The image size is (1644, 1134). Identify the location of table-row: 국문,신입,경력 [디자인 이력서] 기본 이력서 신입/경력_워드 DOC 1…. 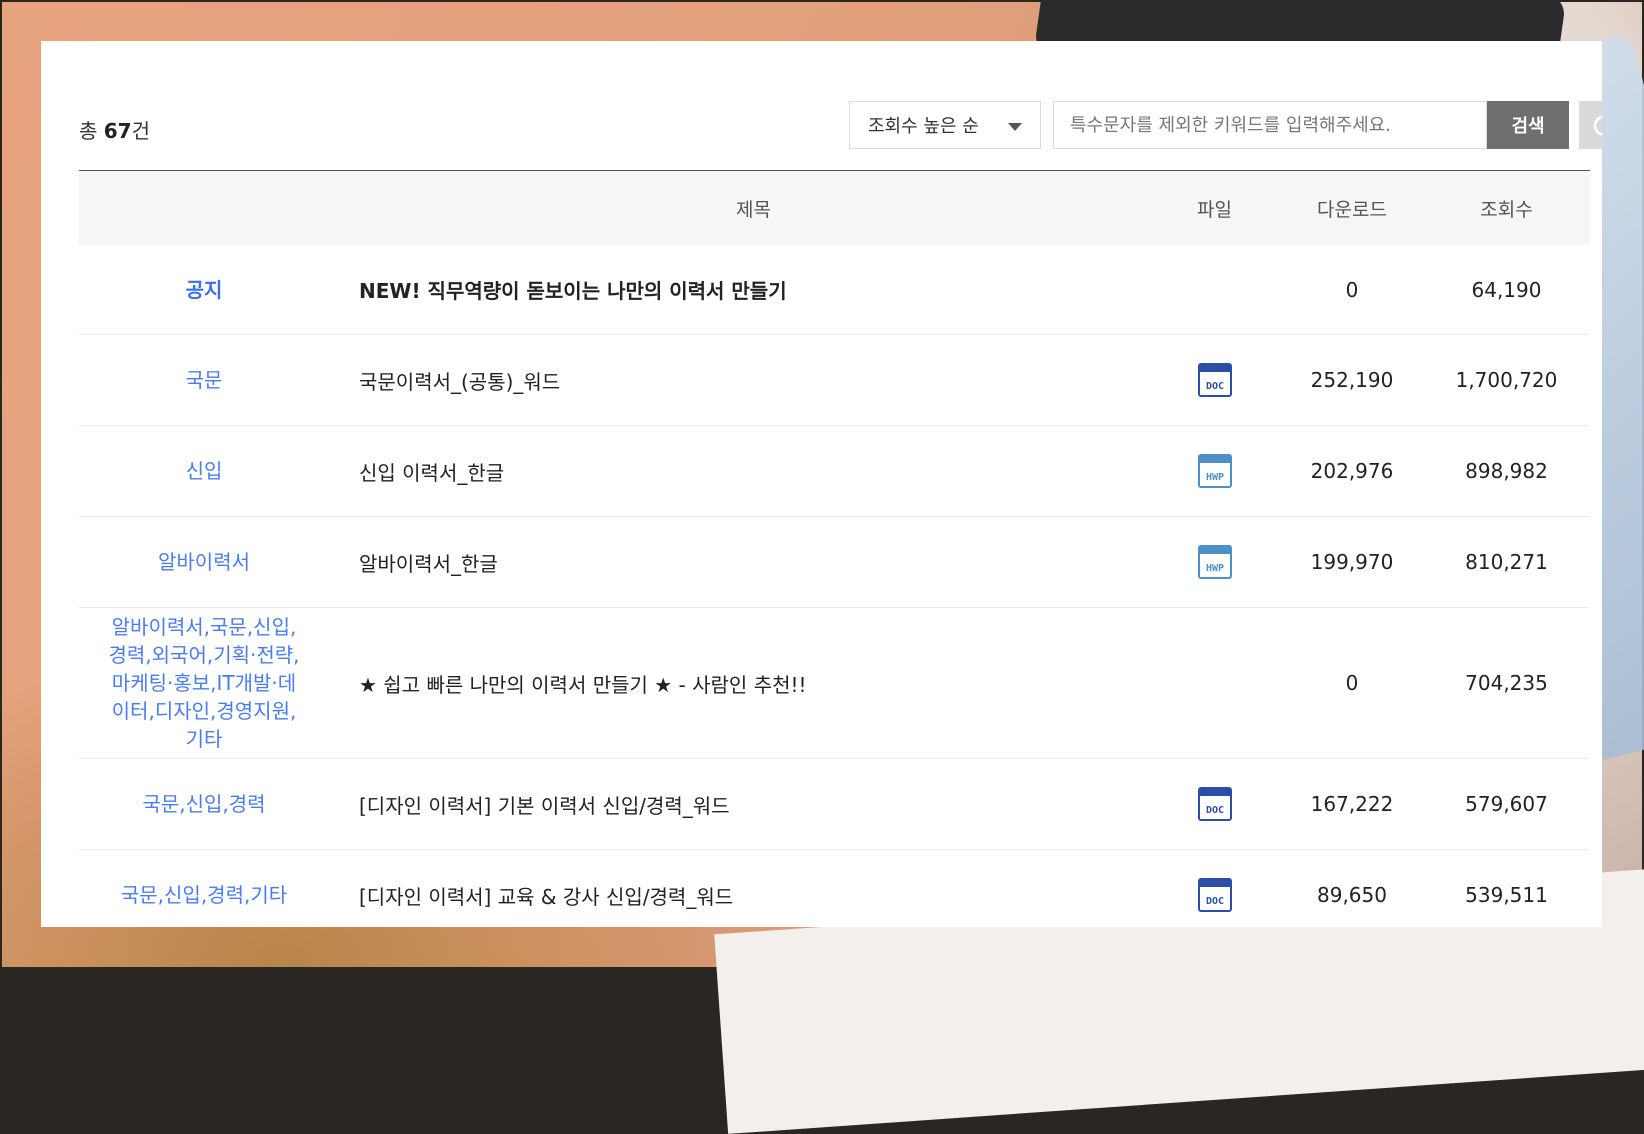
(834, 804).